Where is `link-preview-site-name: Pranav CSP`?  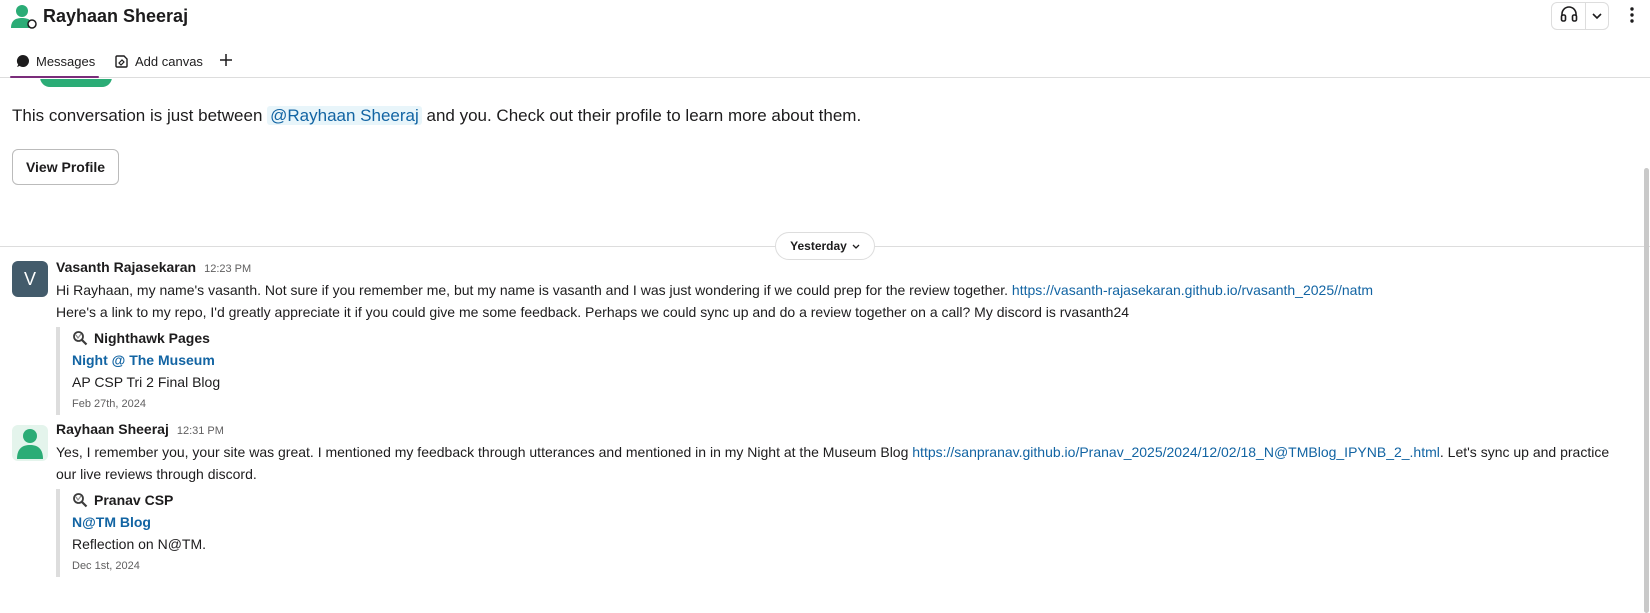 link-preview-site-name: Pranav CSP is located at coordinates (134, 500).